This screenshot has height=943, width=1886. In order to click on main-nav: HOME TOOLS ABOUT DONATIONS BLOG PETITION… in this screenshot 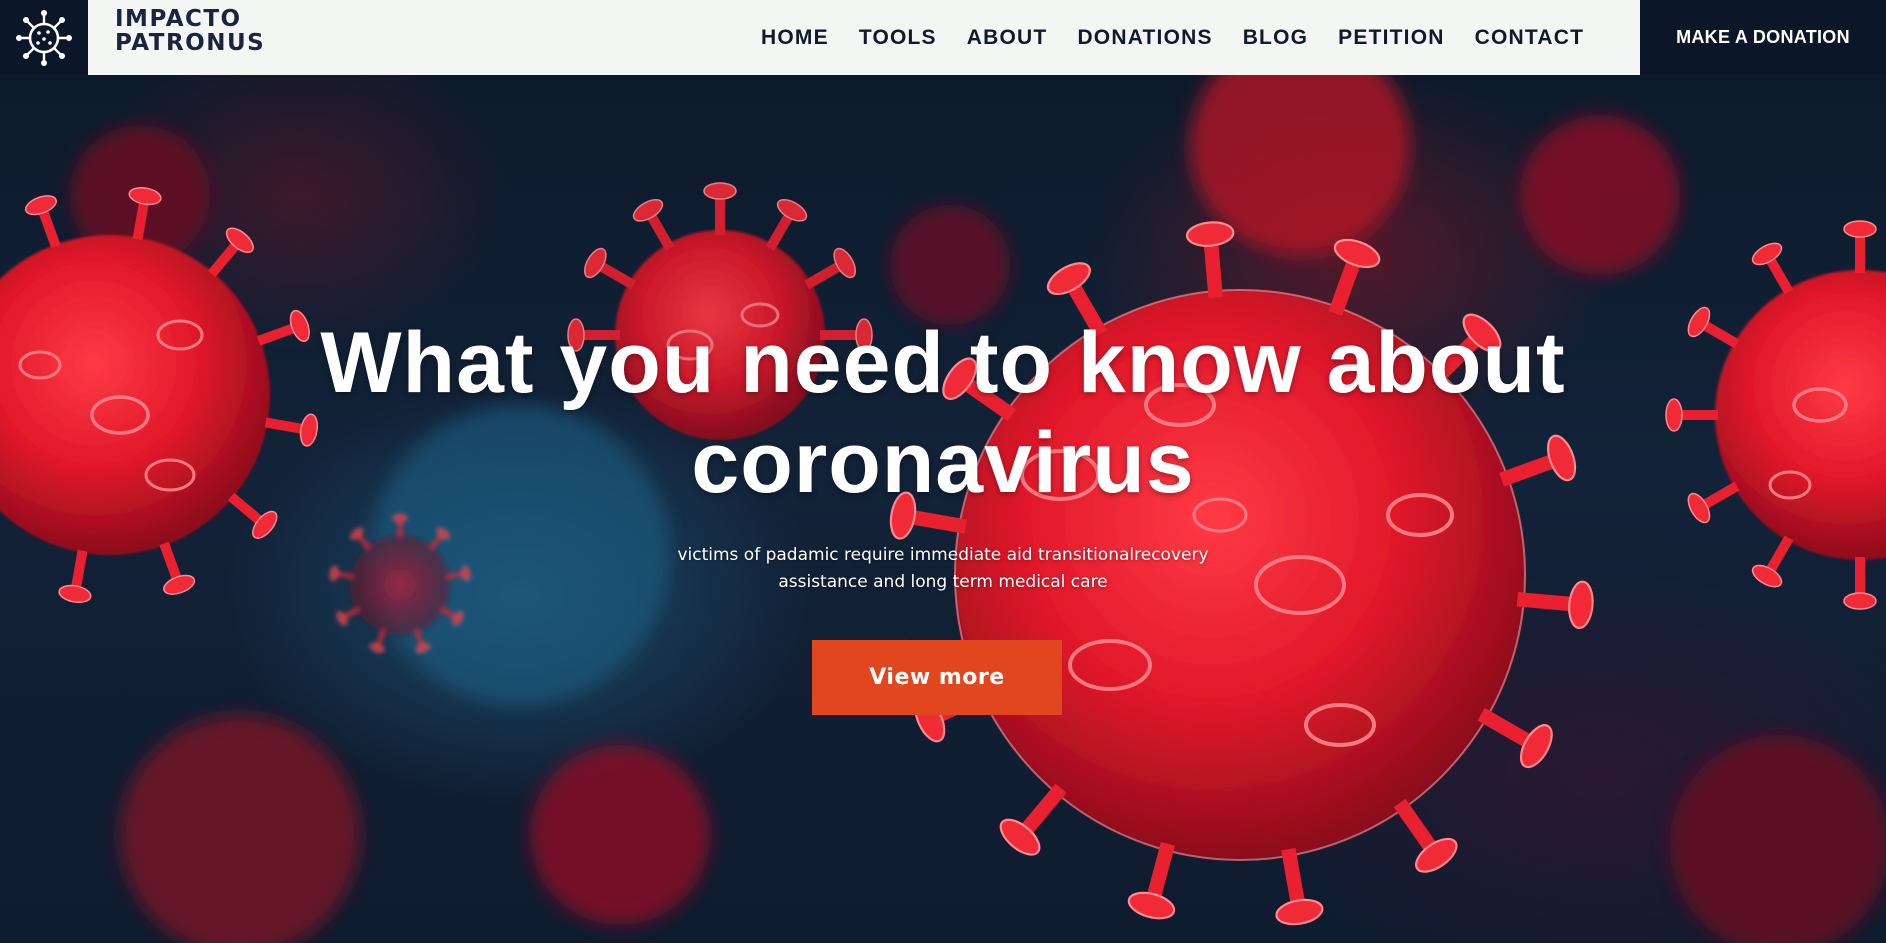, I will do `click(1187, 37)`.